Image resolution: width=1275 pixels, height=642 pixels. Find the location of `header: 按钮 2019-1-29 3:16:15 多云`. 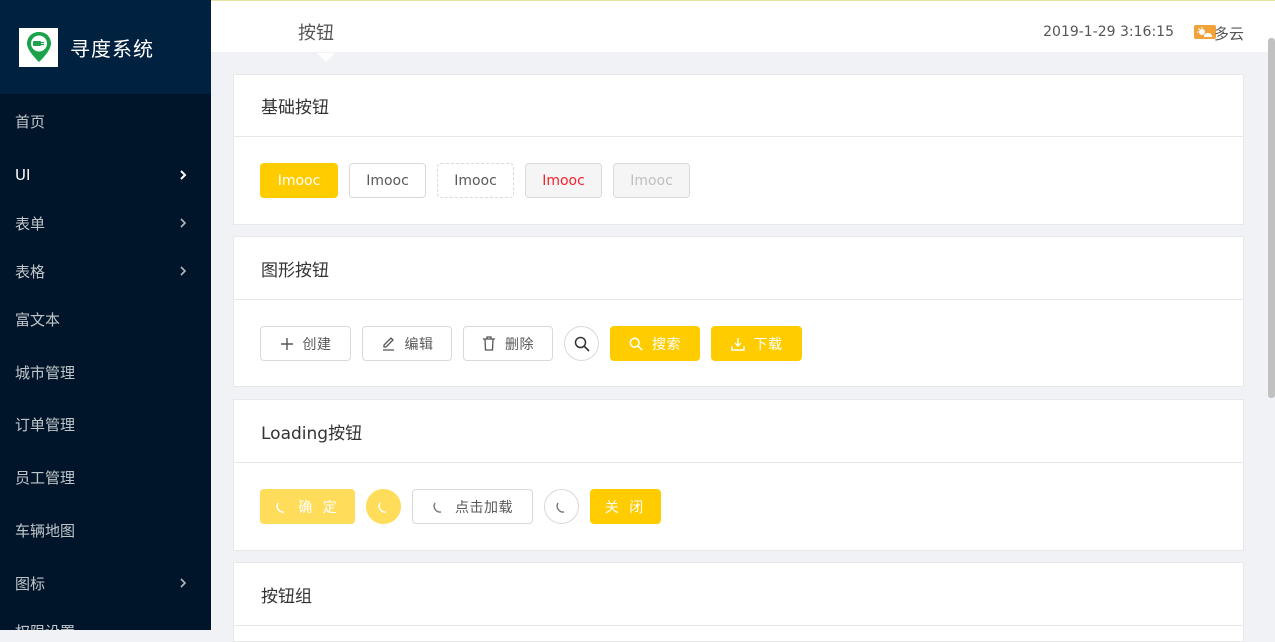

header: 按钮 2019-1-29 3:16:15 多云 is located at coordinates (743, 31).